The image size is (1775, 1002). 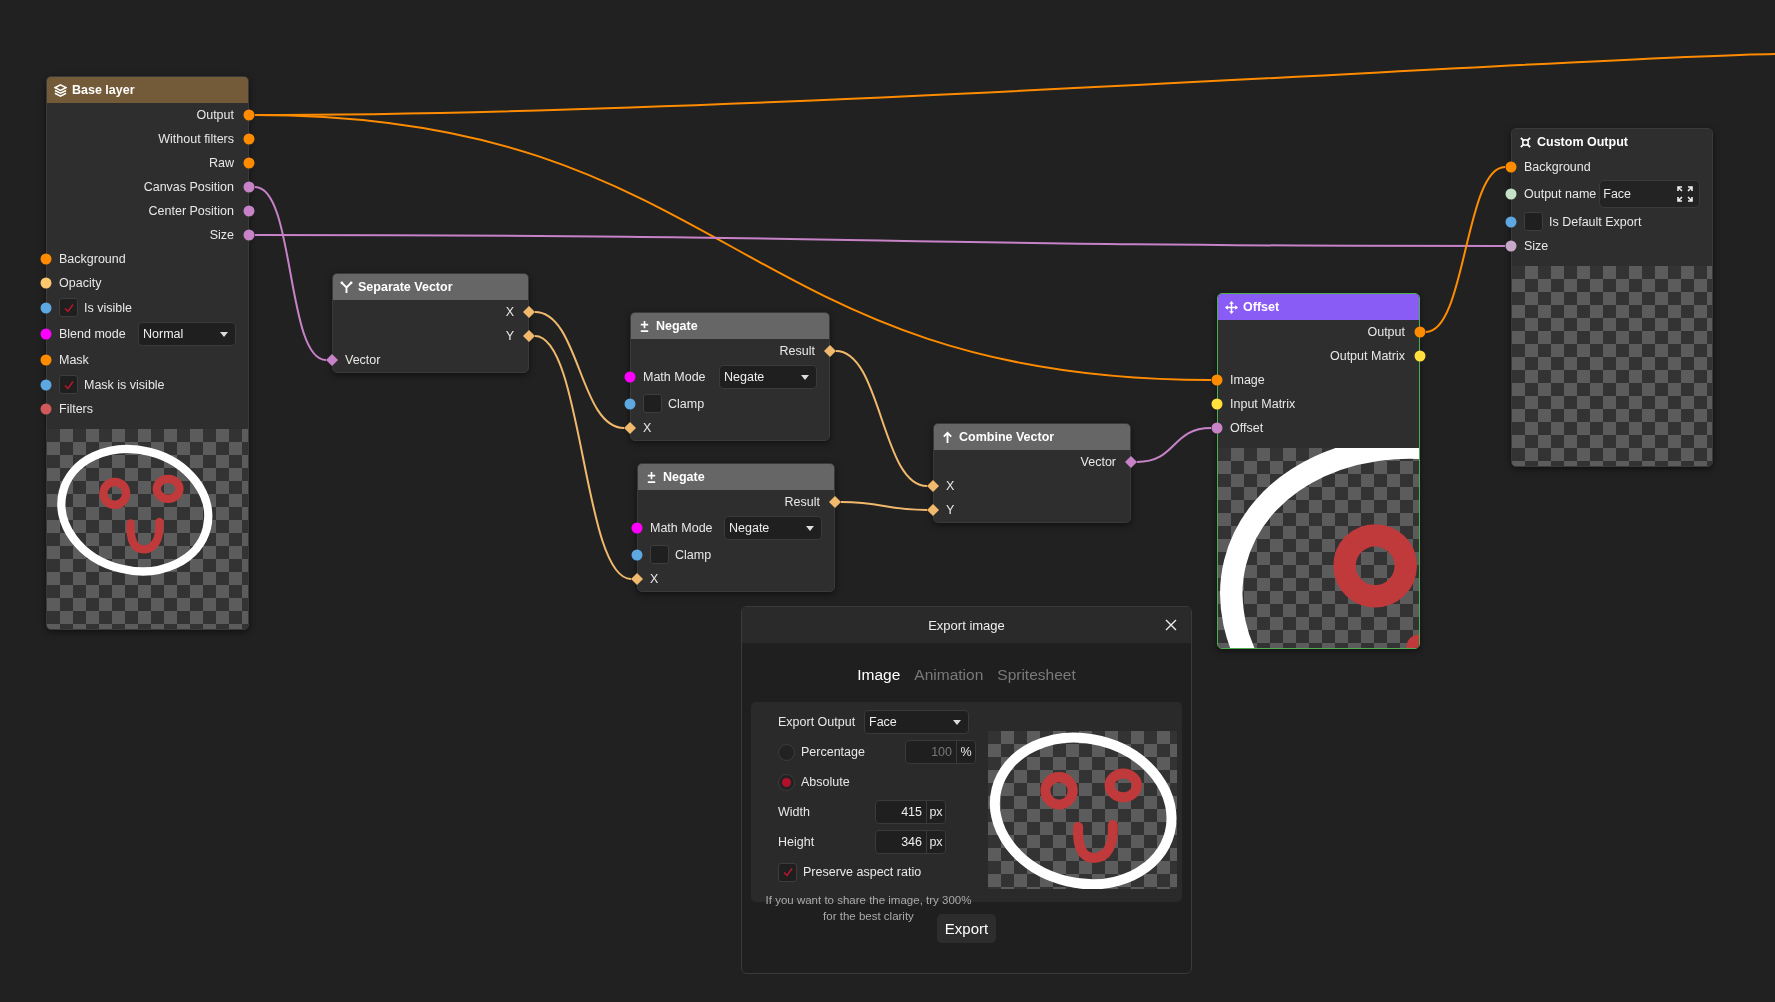 I want to click on node-title: Offset, so click(x=1261, y=307).